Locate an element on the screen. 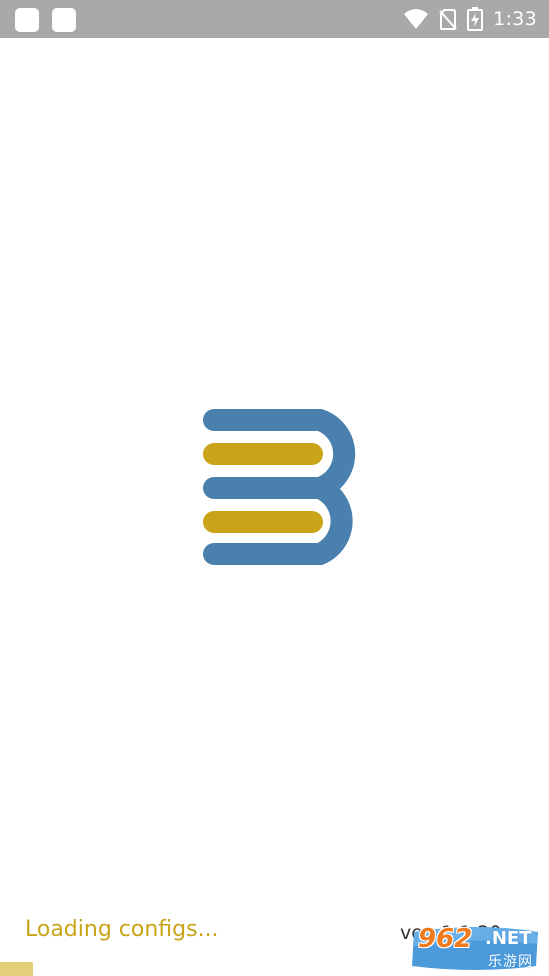 This screenshot has height=976, width=549. watermark-logo: 962 .NET 乐游网 is located at coordinates (476, 947).